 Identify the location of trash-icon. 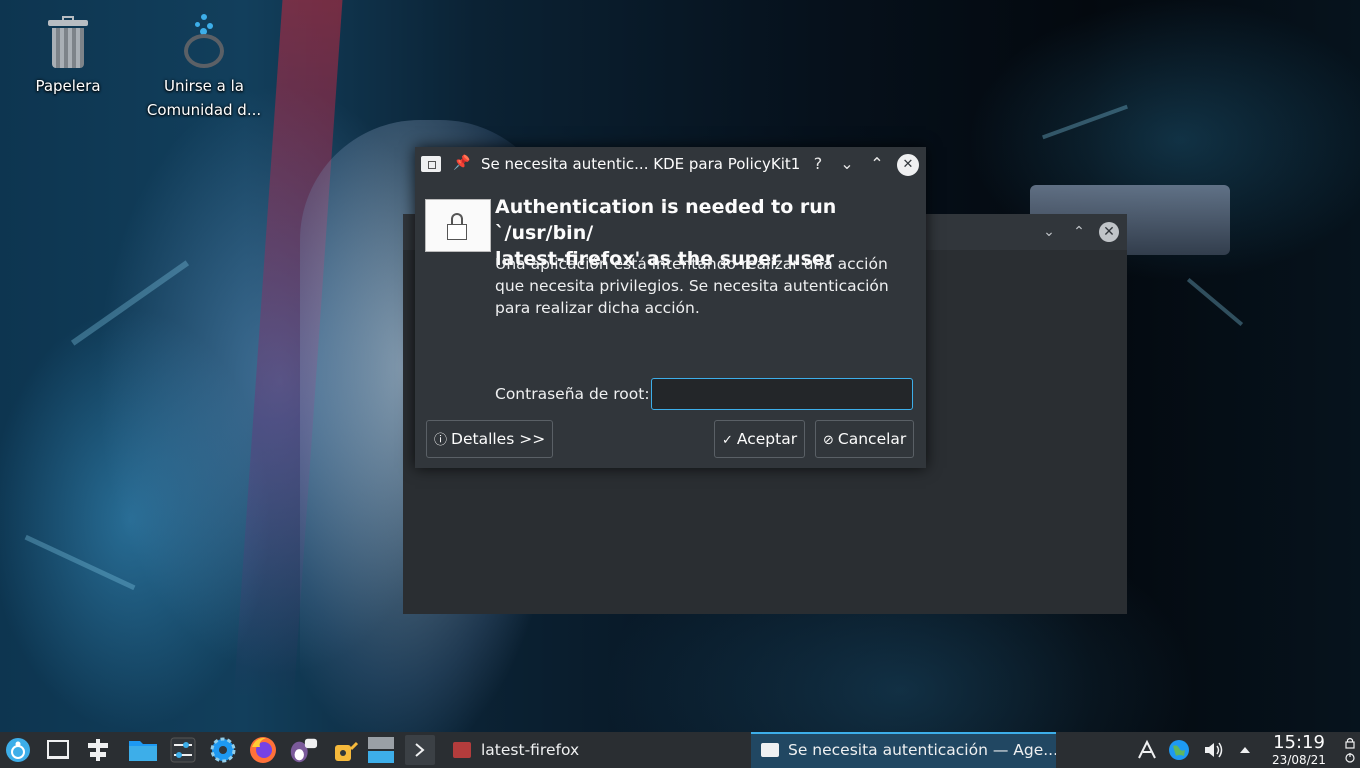
(68, 43).